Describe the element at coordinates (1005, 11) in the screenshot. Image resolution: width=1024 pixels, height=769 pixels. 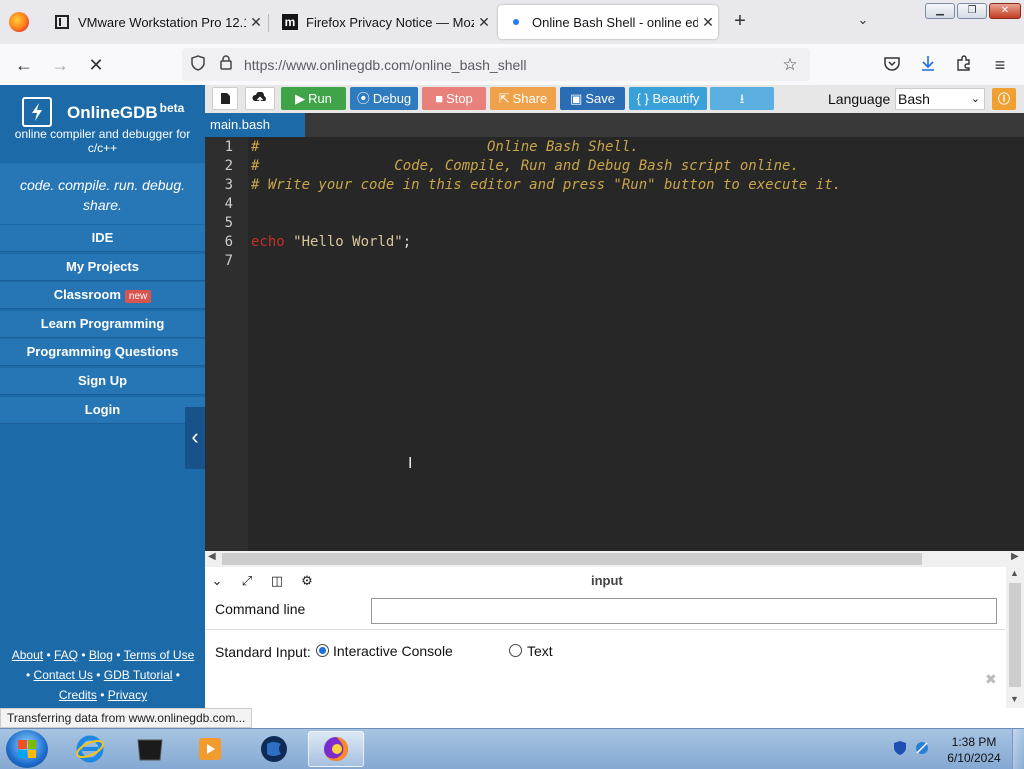
I see `window-close-button: ✕` at that location.